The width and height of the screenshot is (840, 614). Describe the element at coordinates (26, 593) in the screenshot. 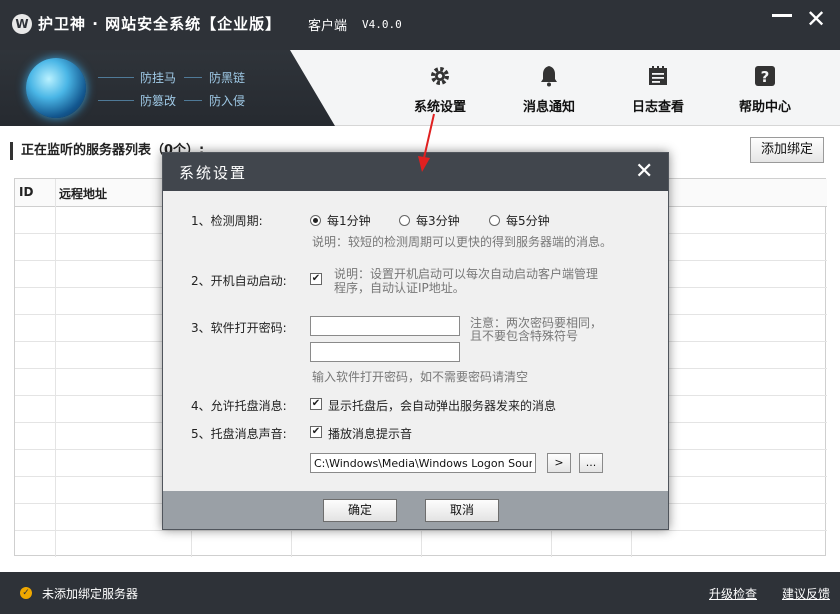

I see `status-check-icon: ✓` at that location.